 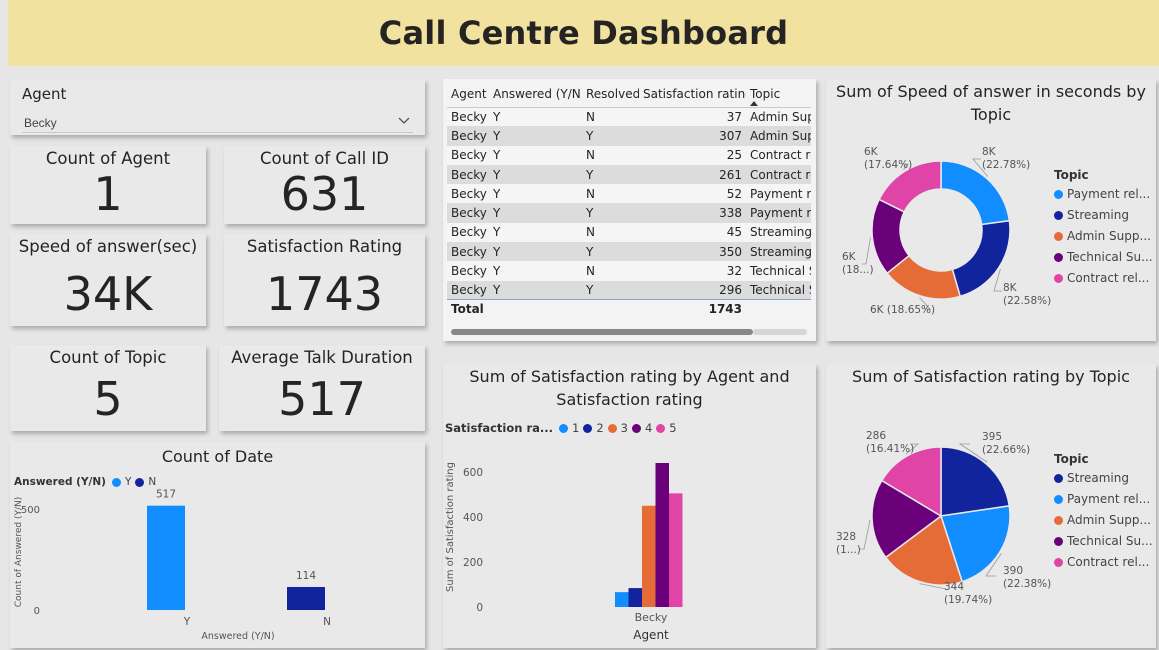 What do you see at coordinates (217, 107) in the screenshot?
I see `agent-slicer: Agent Becky` at bounding box center [217, 107].